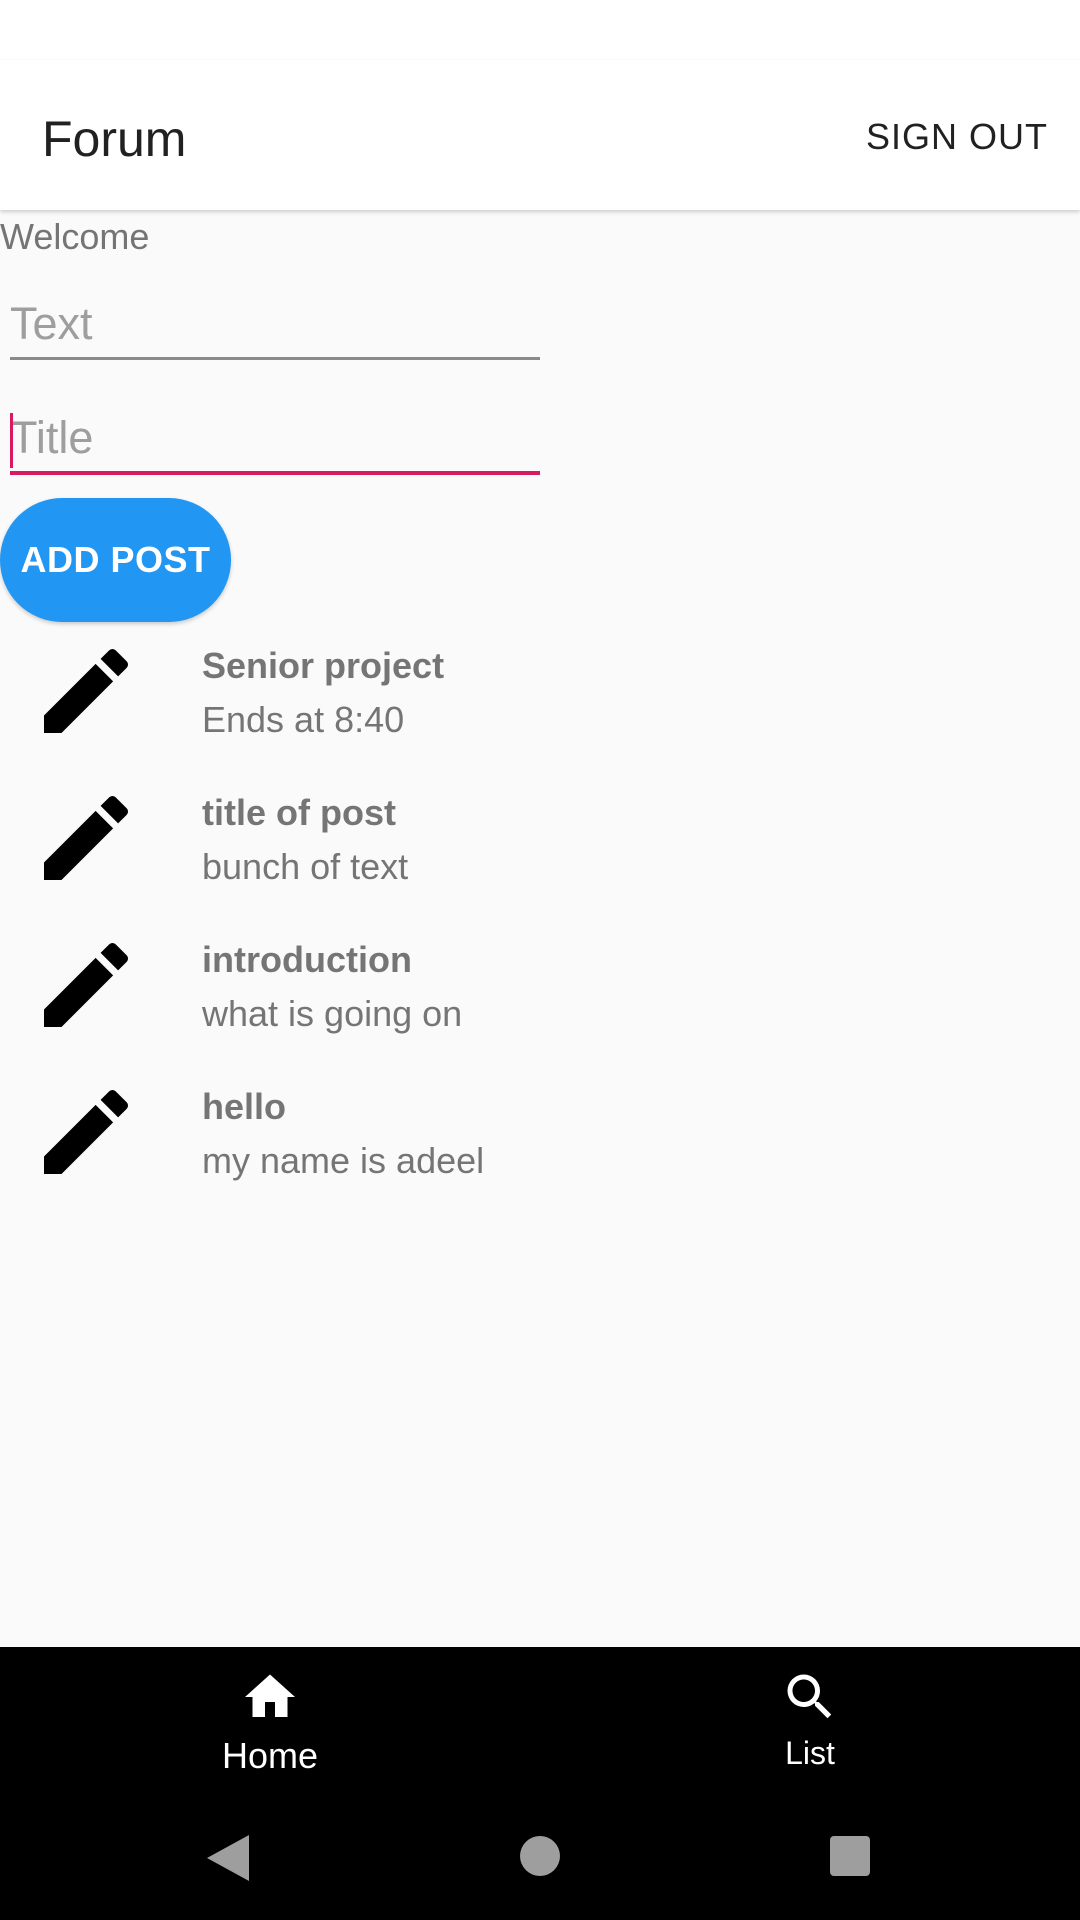 This screenshot has height=1920, width=1080. What do you see at coordinates (270, 1755) in the screenshot?
I see `nav-home-label: Home` at bounding box center [270, 1755].